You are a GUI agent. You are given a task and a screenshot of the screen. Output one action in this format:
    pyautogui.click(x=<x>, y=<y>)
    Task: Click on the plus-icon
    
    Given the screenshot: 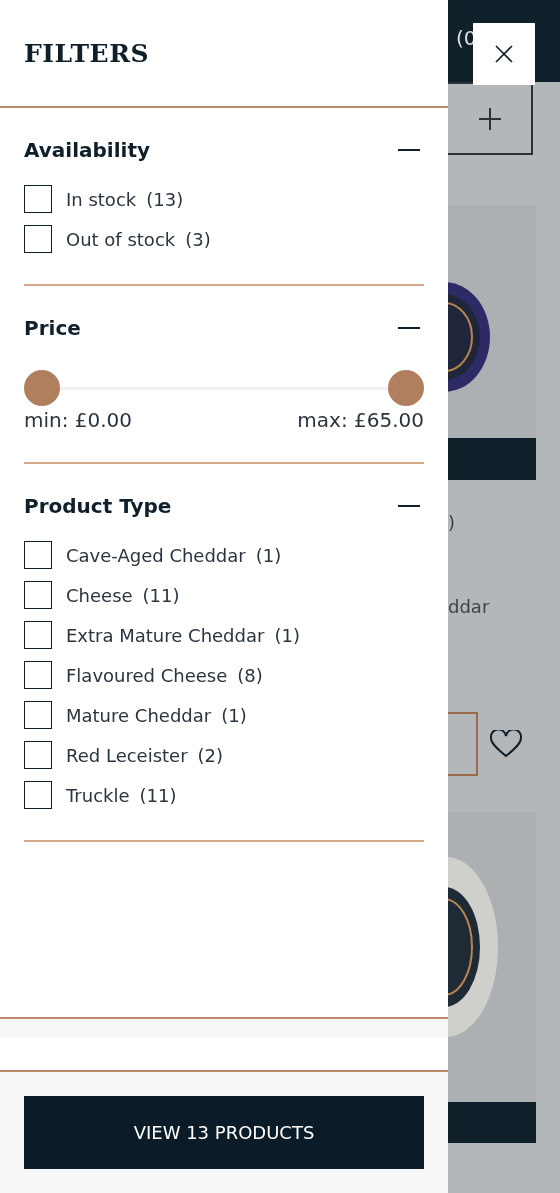 What is the action you would take?
    pyautogui.click(x=489, y=118)
    